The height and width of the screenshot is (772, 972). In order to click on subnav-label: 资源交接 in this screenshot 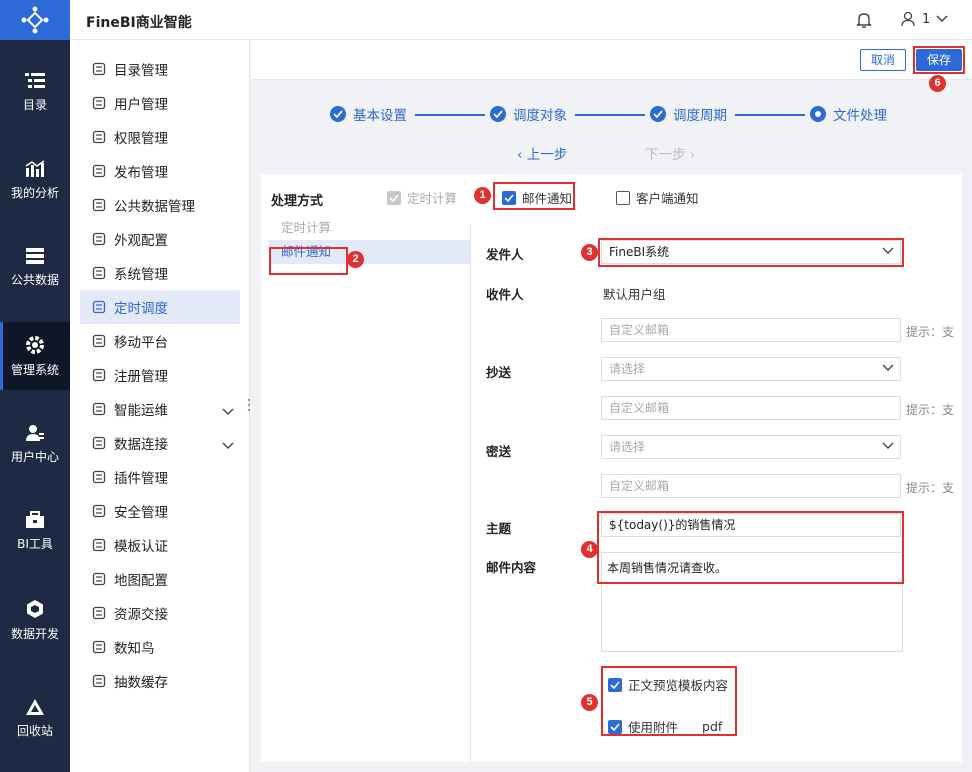, I will do `click(141, 615)`.